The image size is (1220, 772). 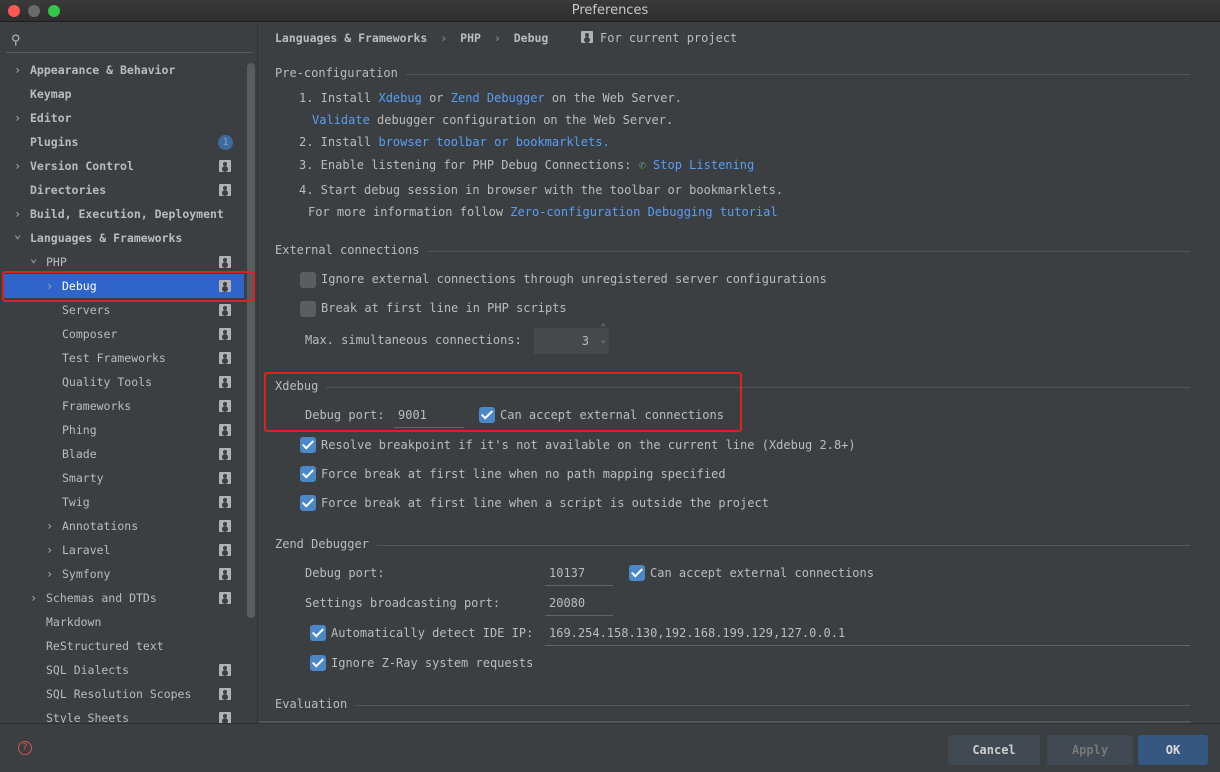 I want to click on highlight-box-xdebug, so click(x=503, y=402).